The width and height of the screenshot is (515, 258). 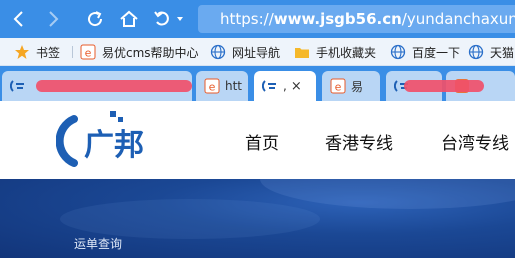 I want to click on url-text: https://www.jsgb56.cn/yundanchaxun/, so click(x=367, y=19).